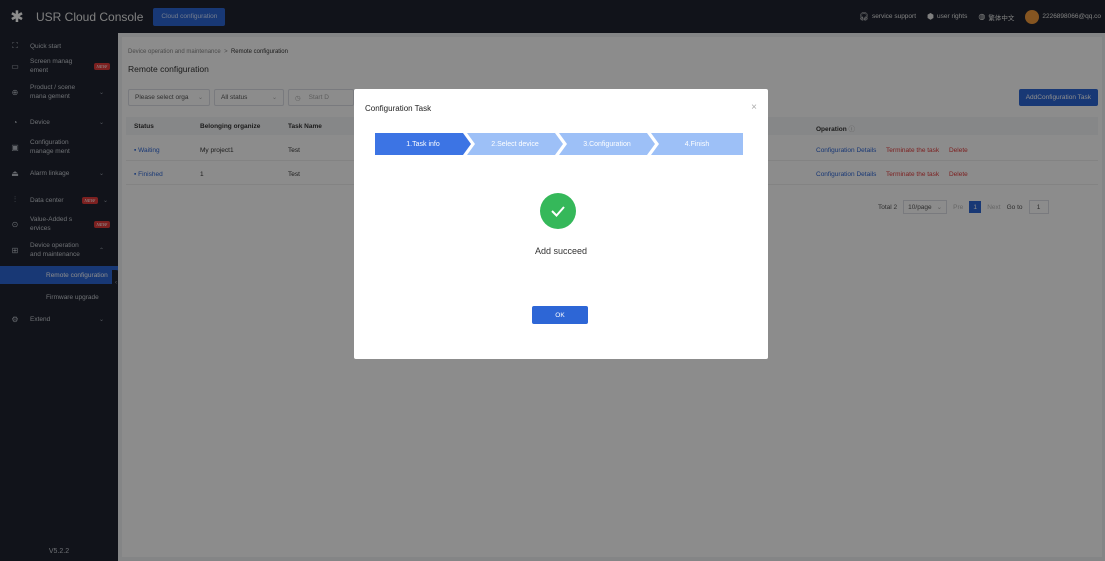  I want to click on step-task-info: 1.Task info, so click(423, 144).